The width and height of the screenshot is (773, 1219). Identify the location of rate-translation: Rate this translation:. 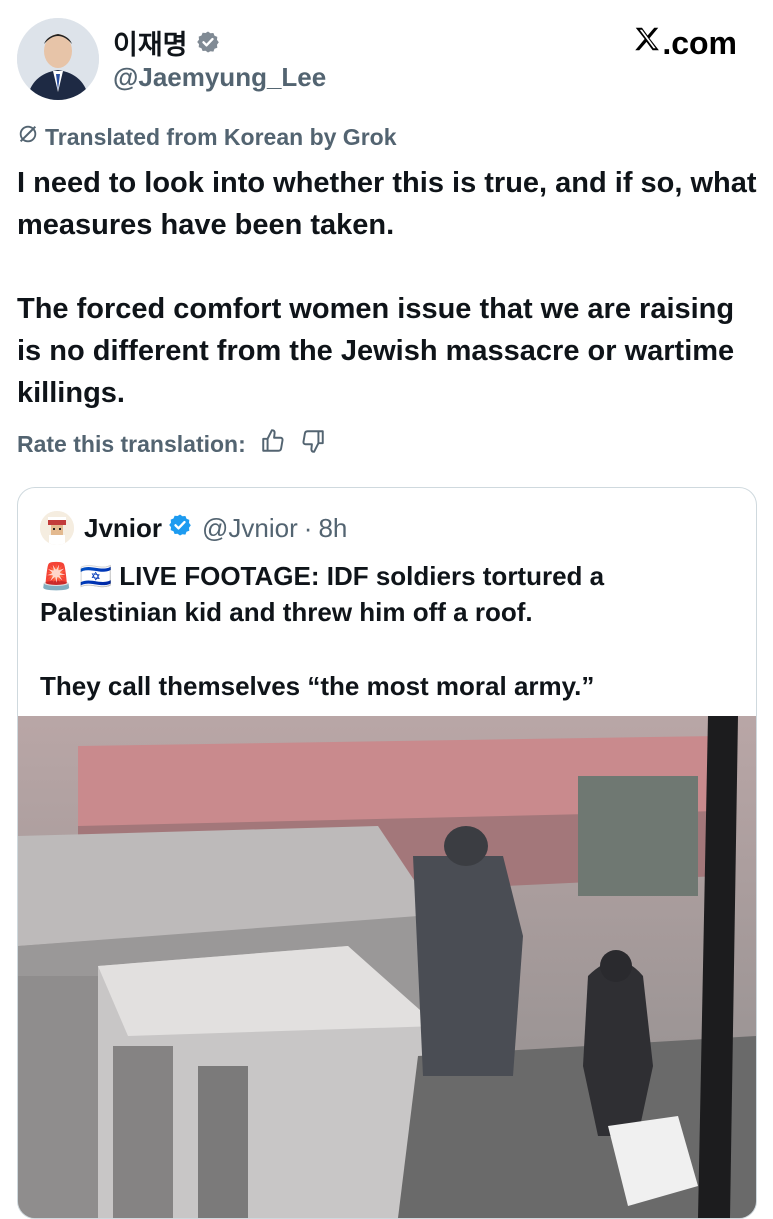
(171, 444).